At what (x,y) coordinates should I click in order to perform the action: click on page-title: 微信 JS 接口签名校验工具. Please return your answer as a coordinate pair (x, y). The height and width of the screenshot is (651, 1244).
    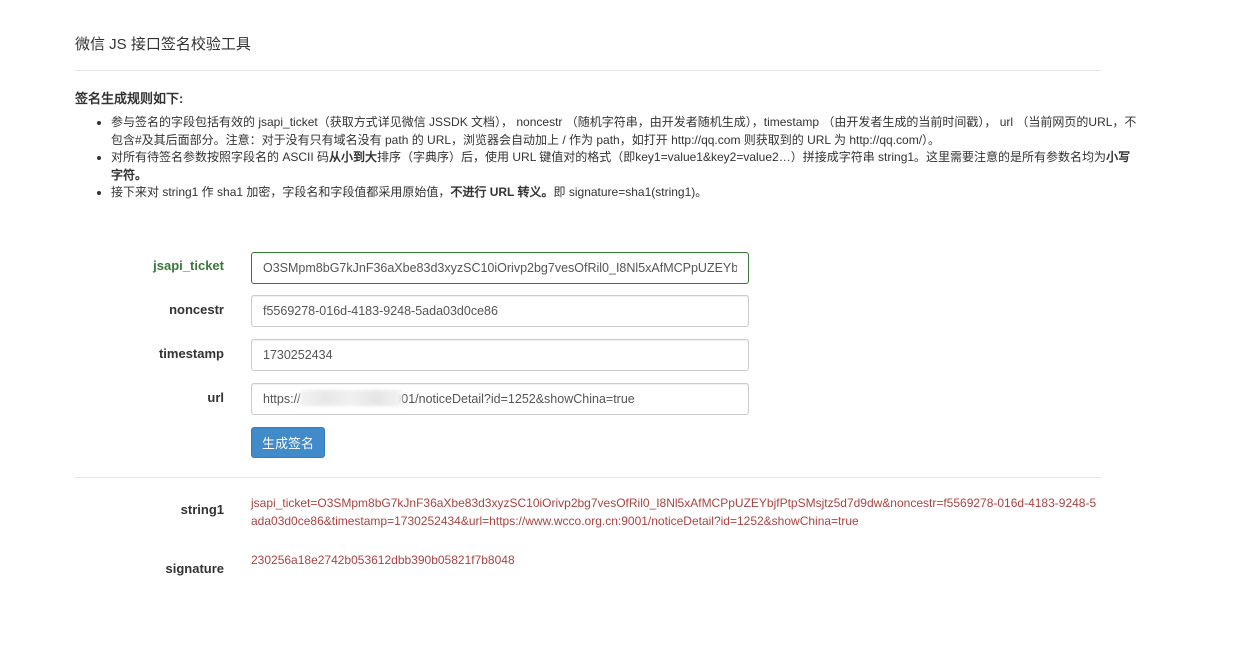
    Looking at the image, I should click on (163, 44).